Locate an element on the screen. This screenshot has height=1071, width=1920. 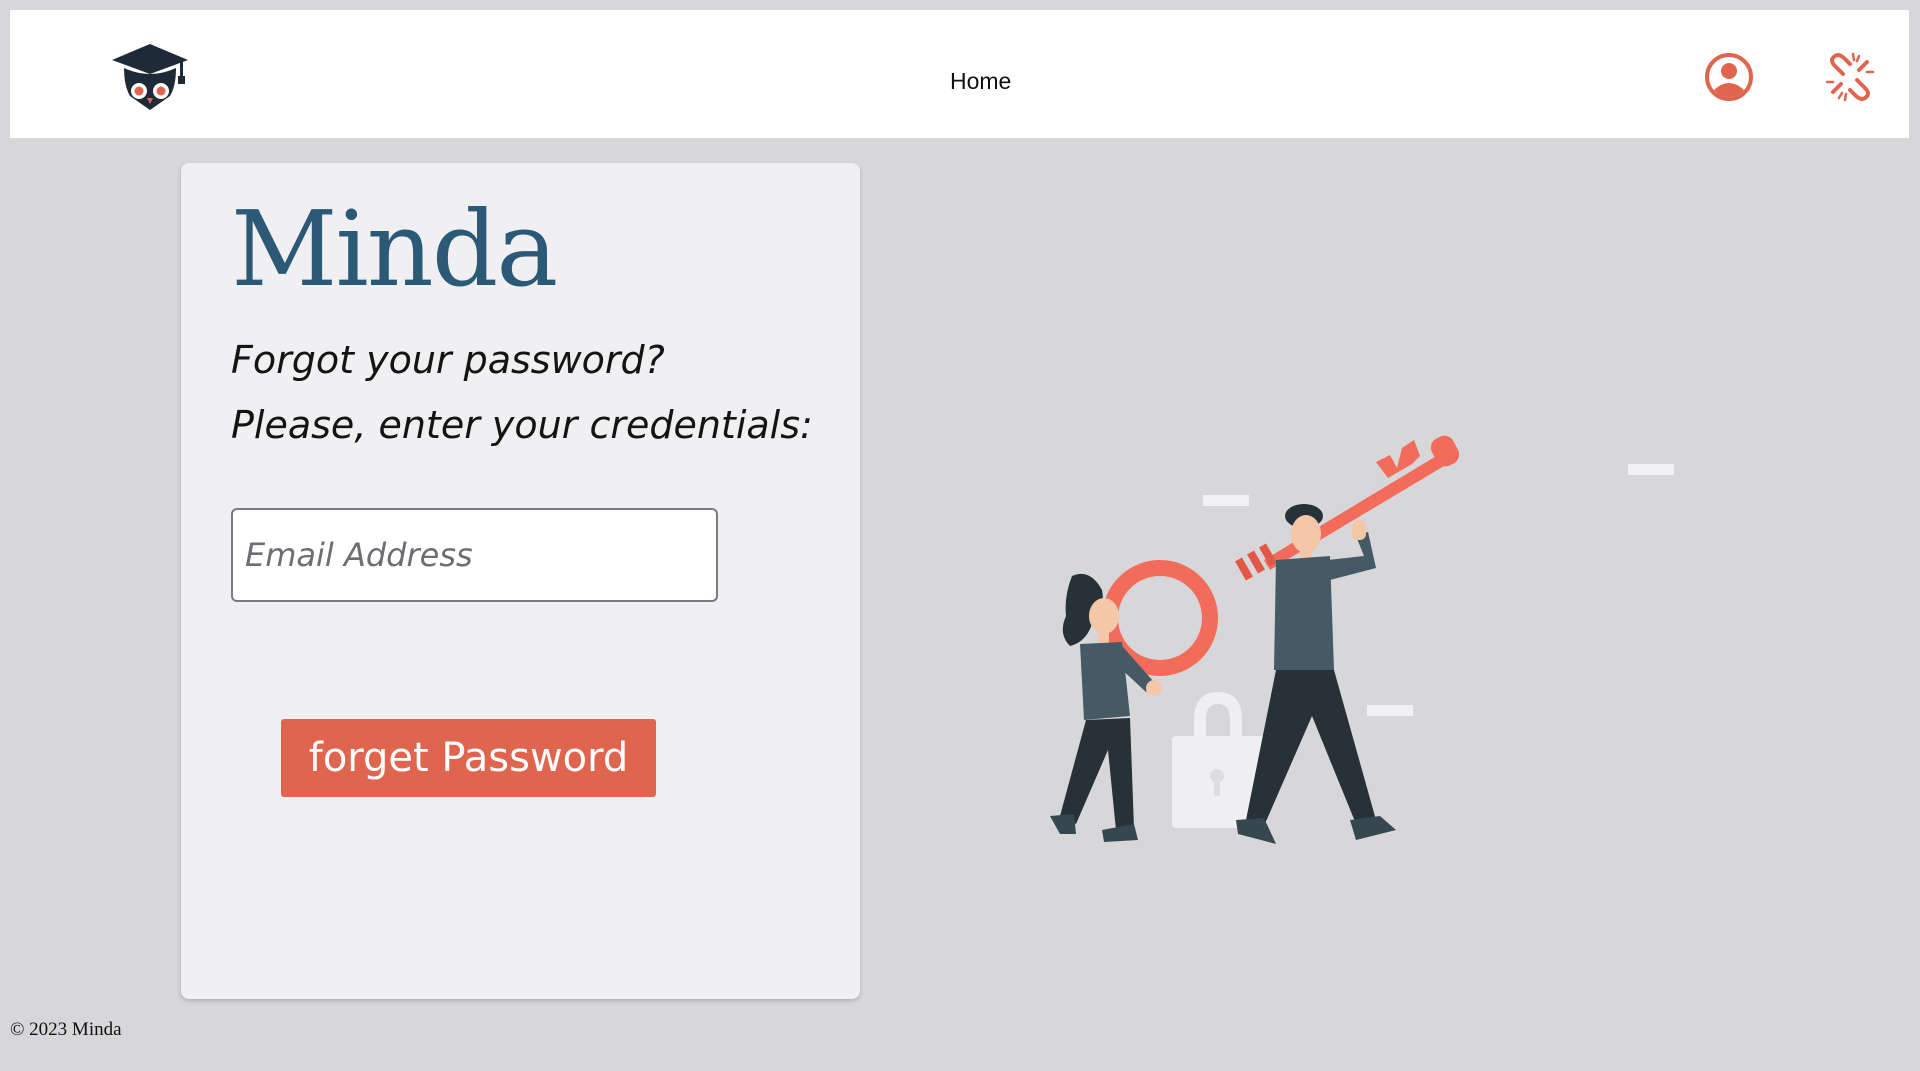
footer-copyright: © 2023 Minda is located at coordinates (66, 1029).